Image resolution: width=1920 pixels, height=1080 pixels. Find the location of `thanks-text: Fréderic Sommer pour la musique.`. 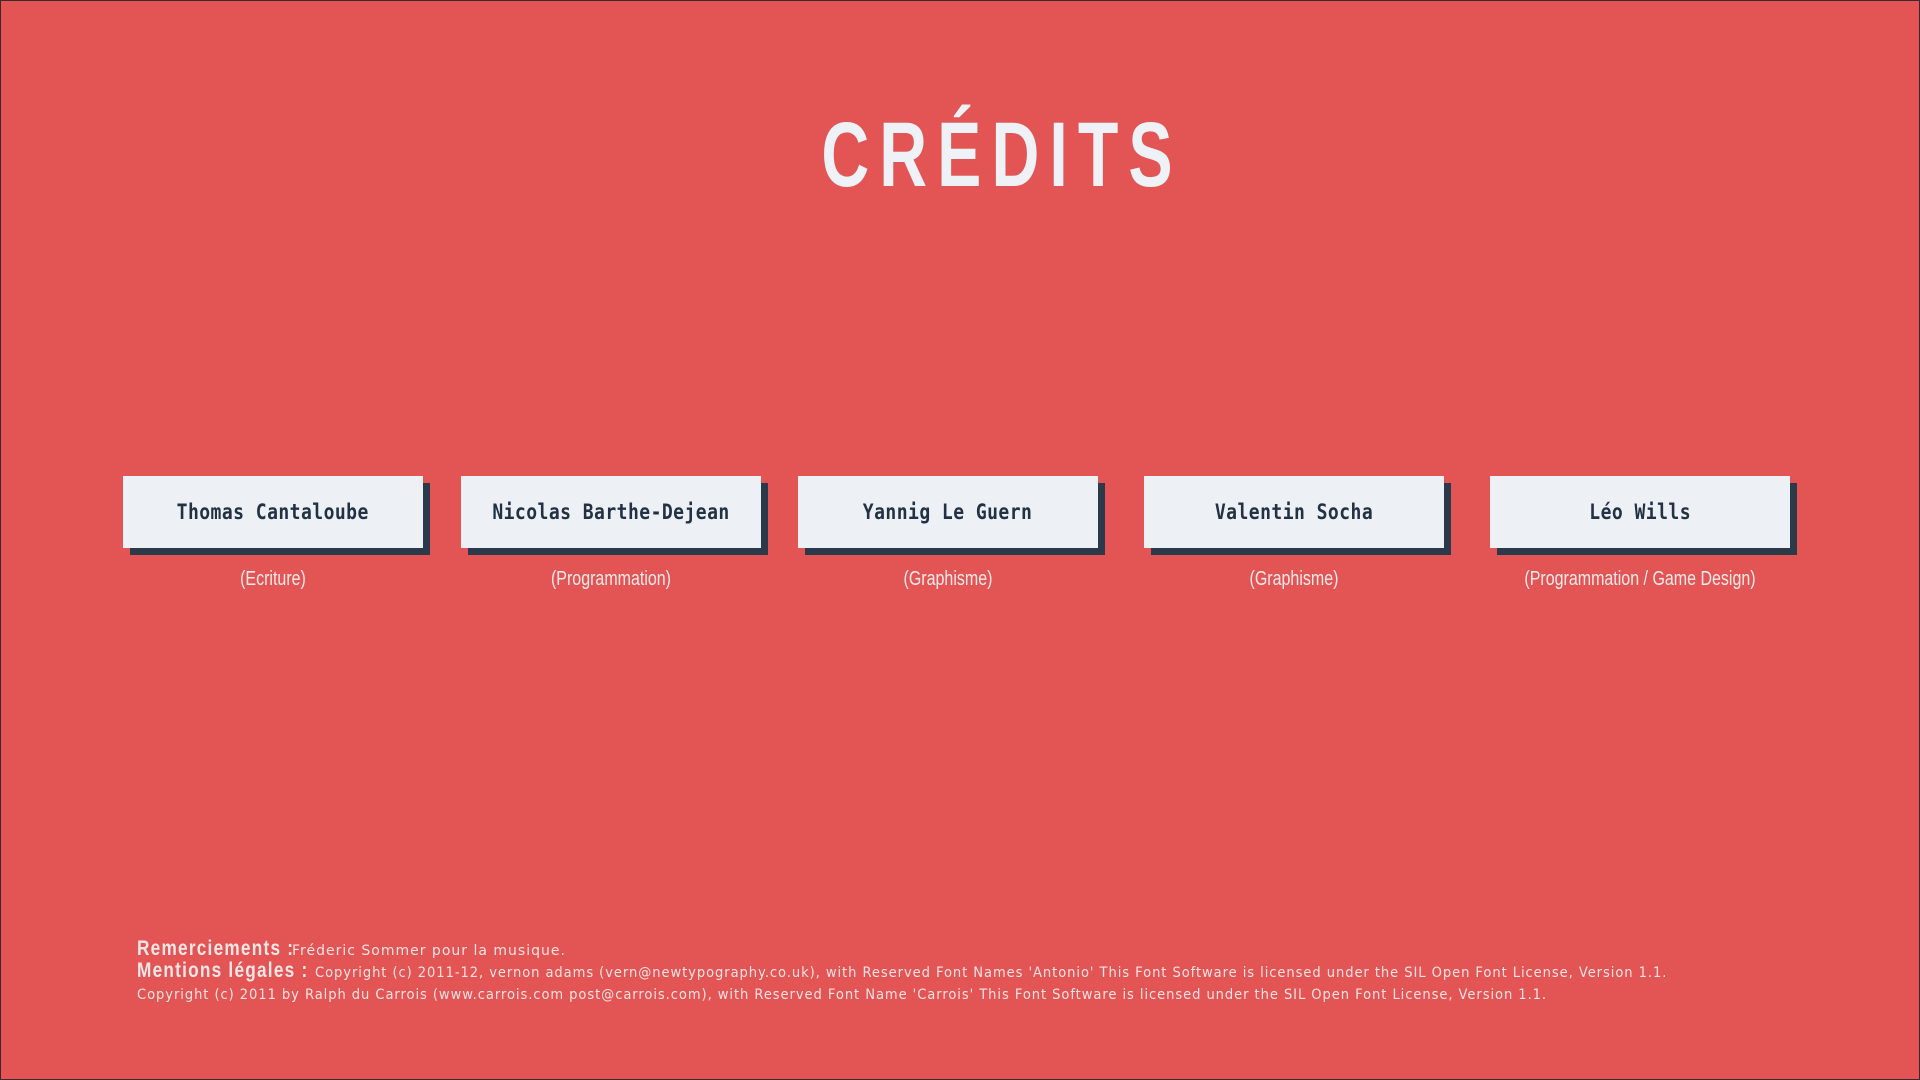

thanks-text: Fréderic Sommer pour la musique. is located at coordinates (429, 951).